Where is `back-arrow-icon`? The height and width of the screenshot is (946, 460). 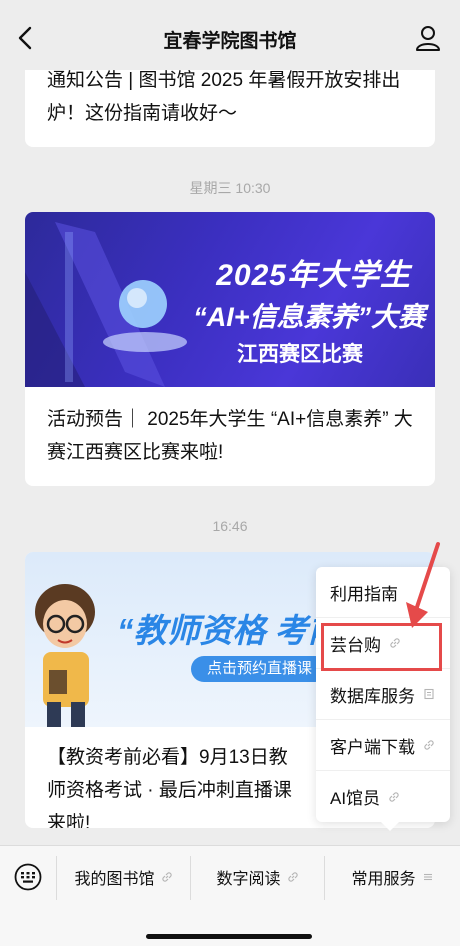
back-arrow-icon is located at coordinates (26, 38).